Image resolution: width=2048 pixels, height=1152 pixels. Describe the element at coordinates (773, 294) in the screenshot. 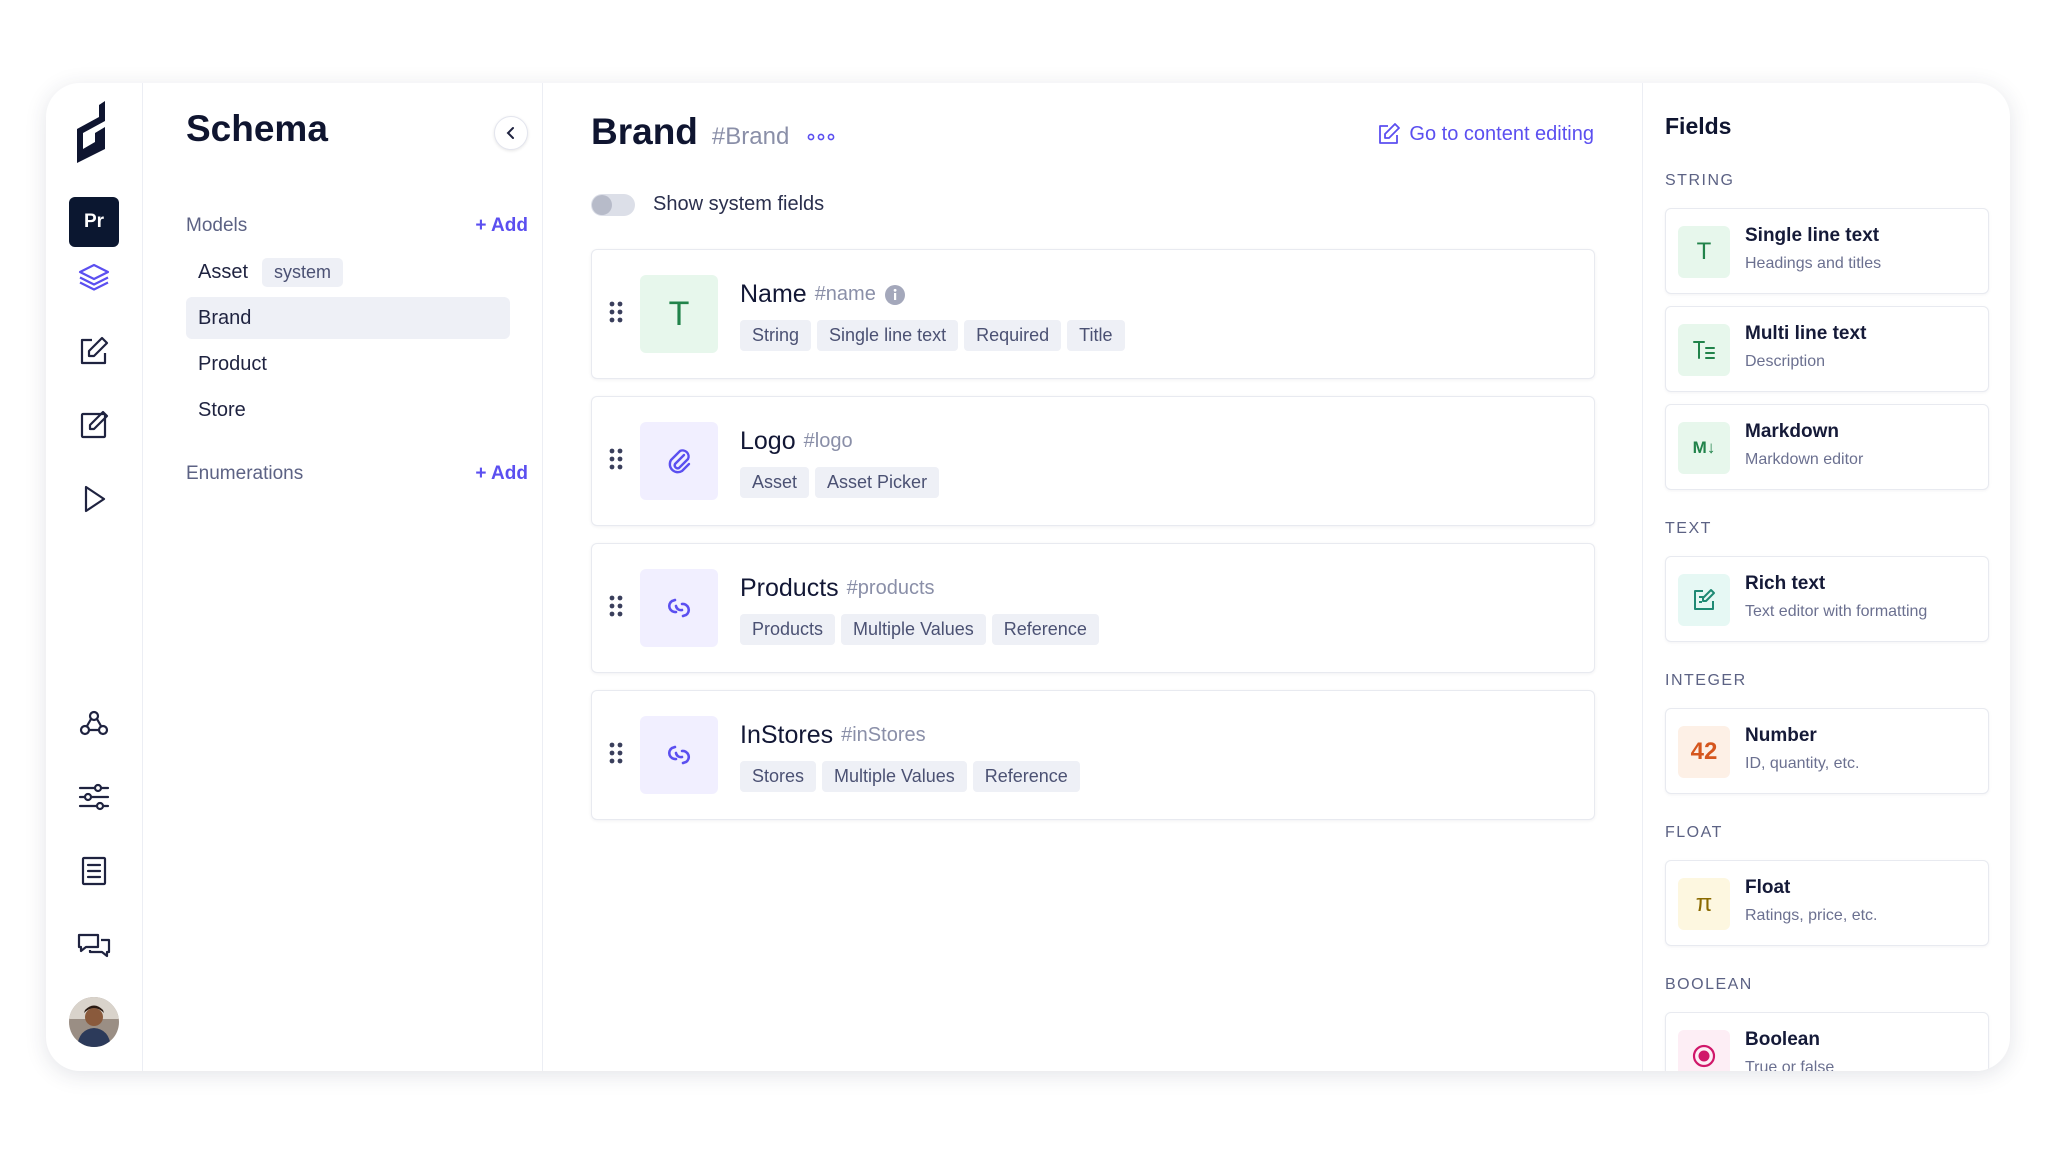

I see `field-name: Name` at that location.